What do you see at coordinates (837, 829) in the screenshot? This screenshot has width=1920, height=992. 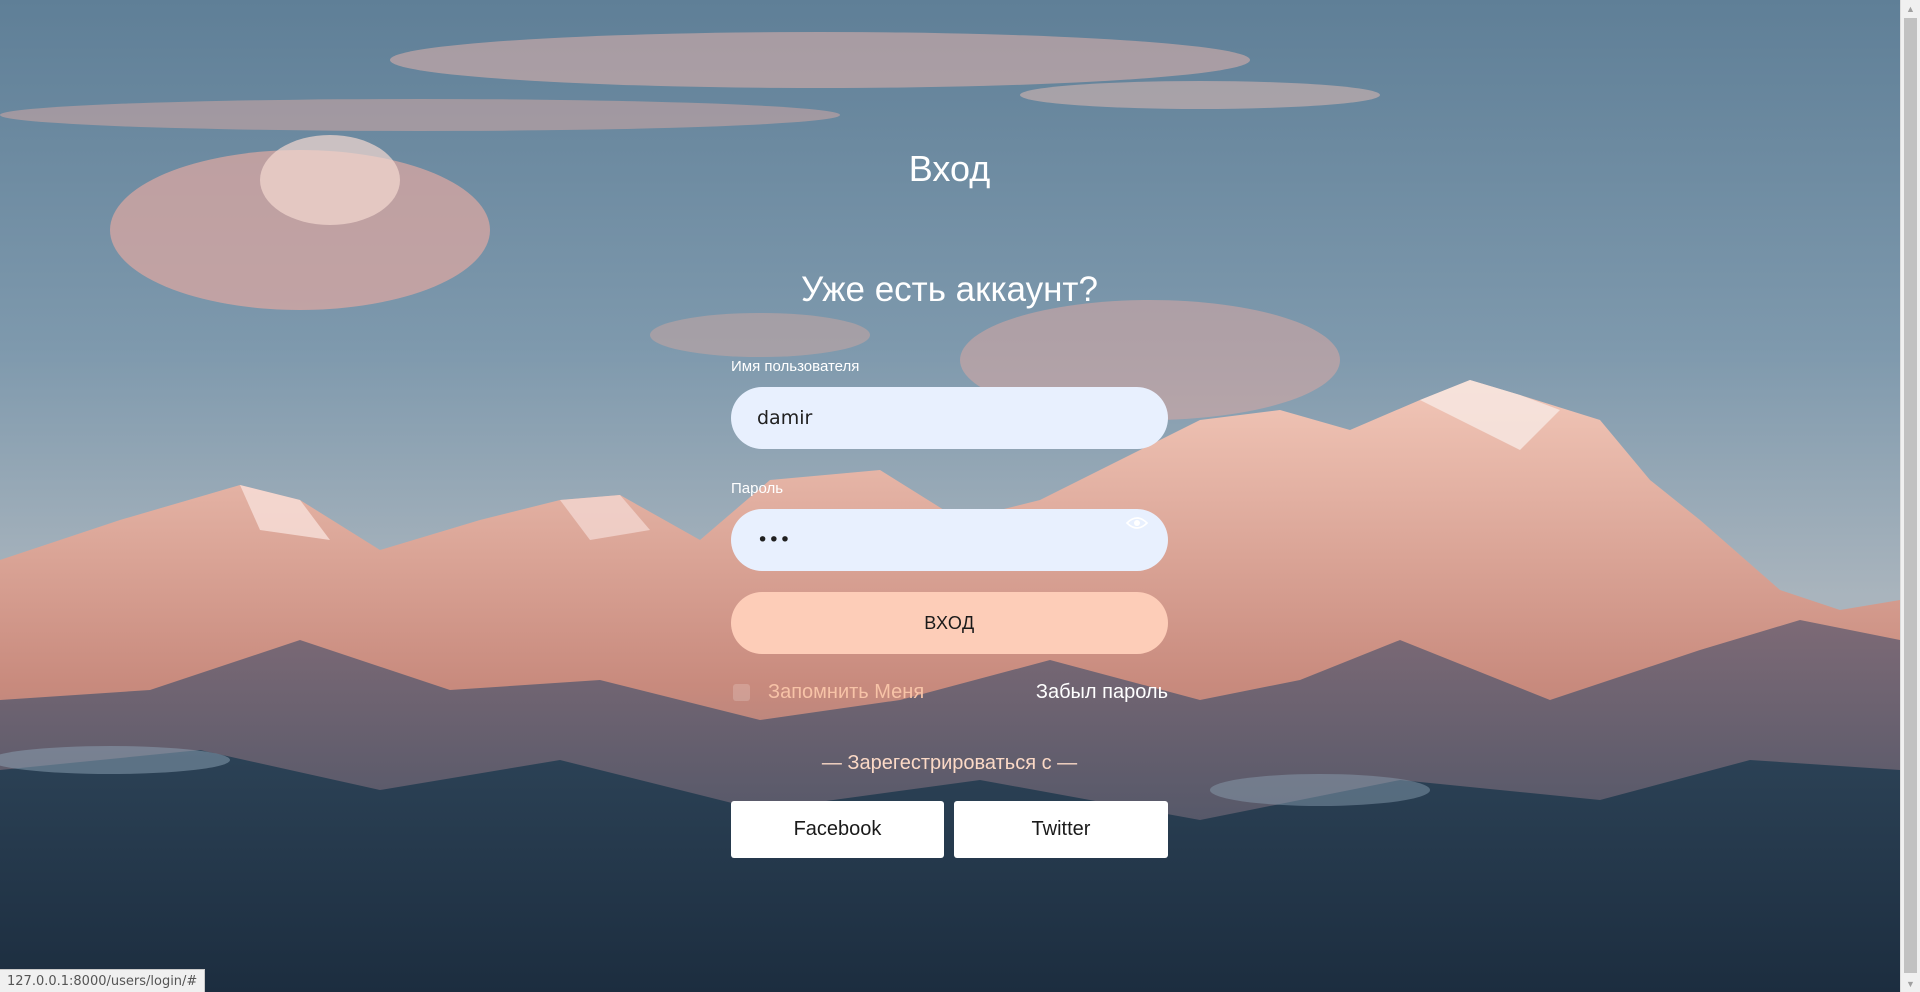 I see `facebook-button: Facebook` at bounding box center [837, 829].